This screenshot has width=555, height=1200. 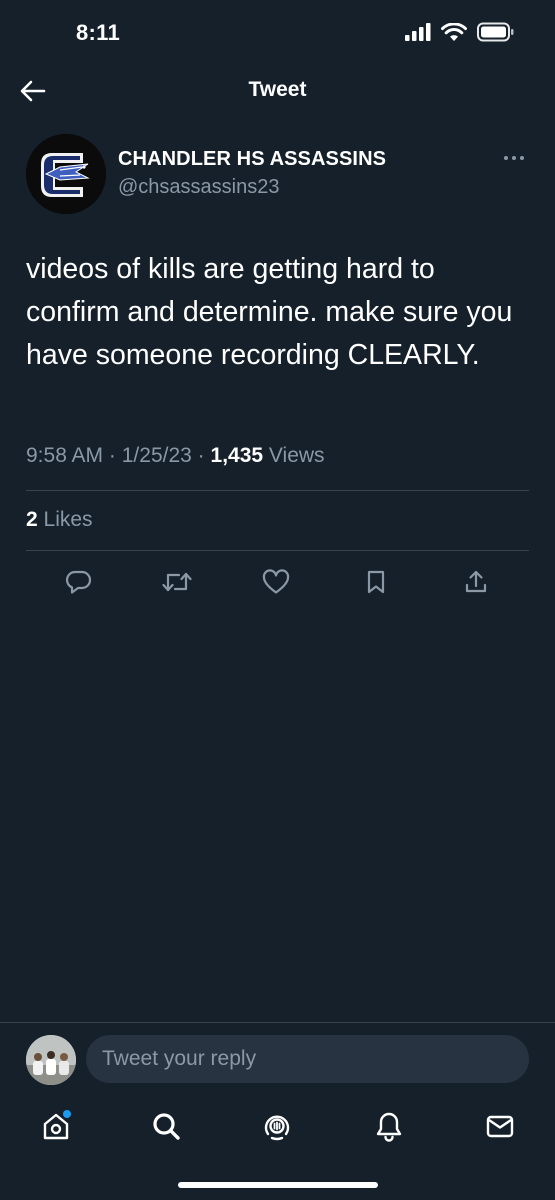 I want to click on retweet-button, so click(x=177, y=582).